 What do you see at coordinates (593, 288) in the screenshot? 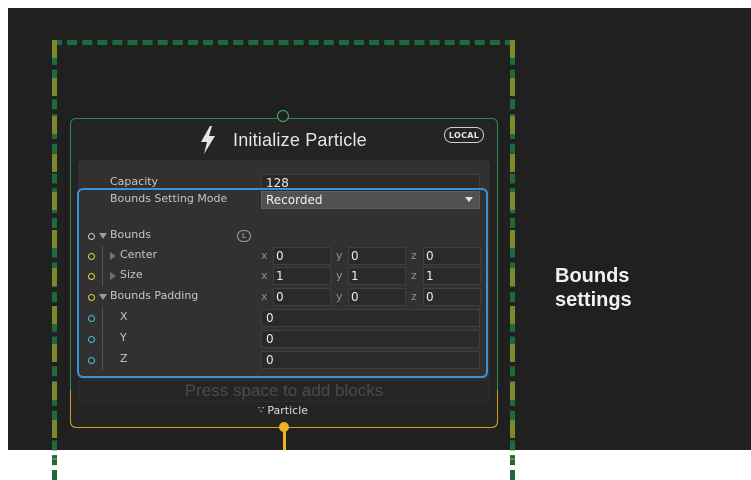
I see `bounds-settings-caption: Bounds settings` at bounding box center [593, 288].